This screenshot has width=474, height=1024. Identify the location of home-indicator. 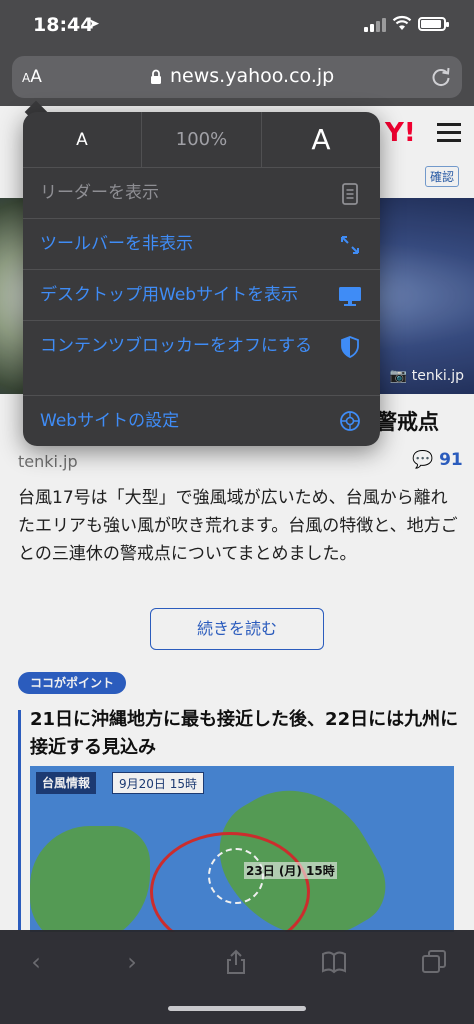
(237, 1008).